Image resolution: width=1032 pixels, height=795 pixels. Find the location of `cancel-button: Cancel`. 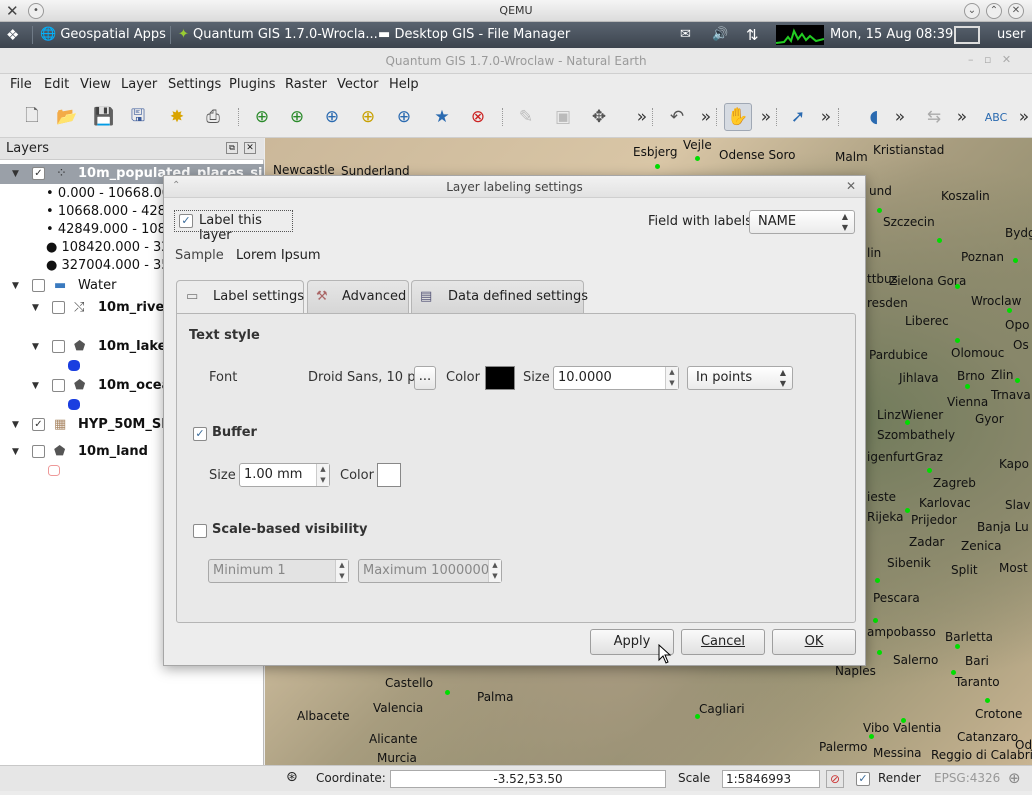

cancel-button: Cancel is located at coordinates (723, 642).